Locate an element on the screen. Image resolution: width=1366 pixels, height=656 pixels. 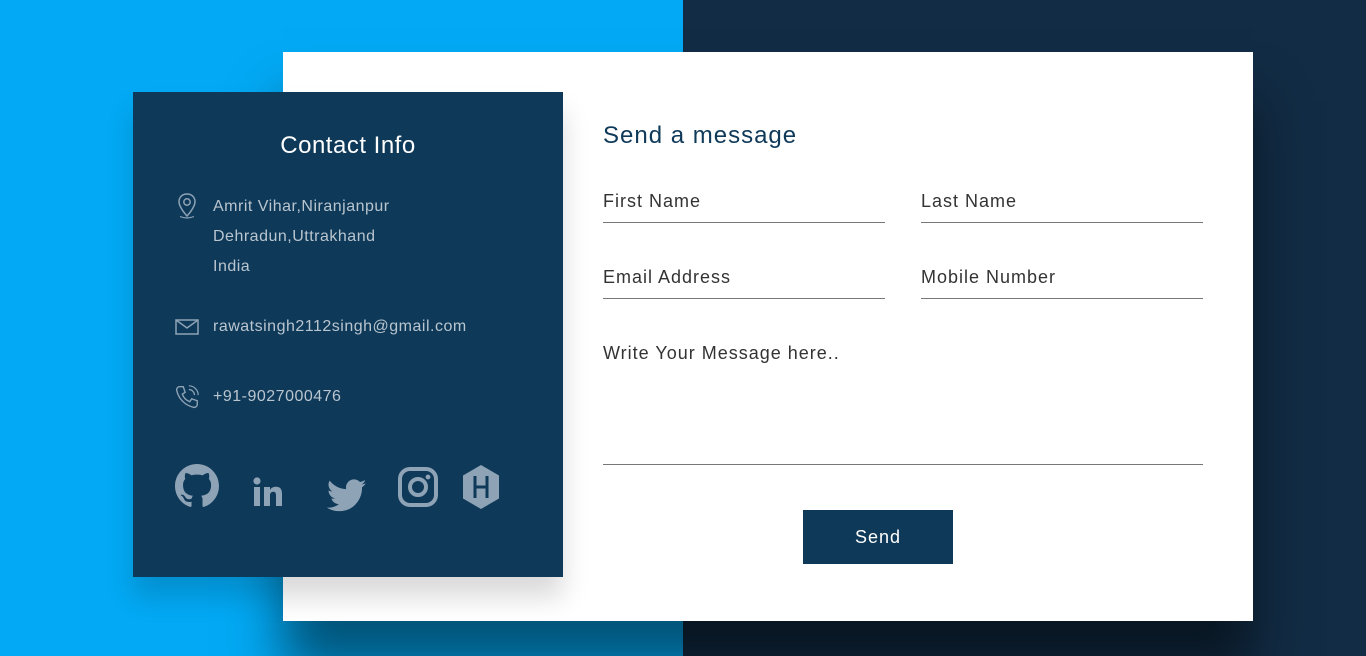
last-name-input is located at coordinates (1062, 207).